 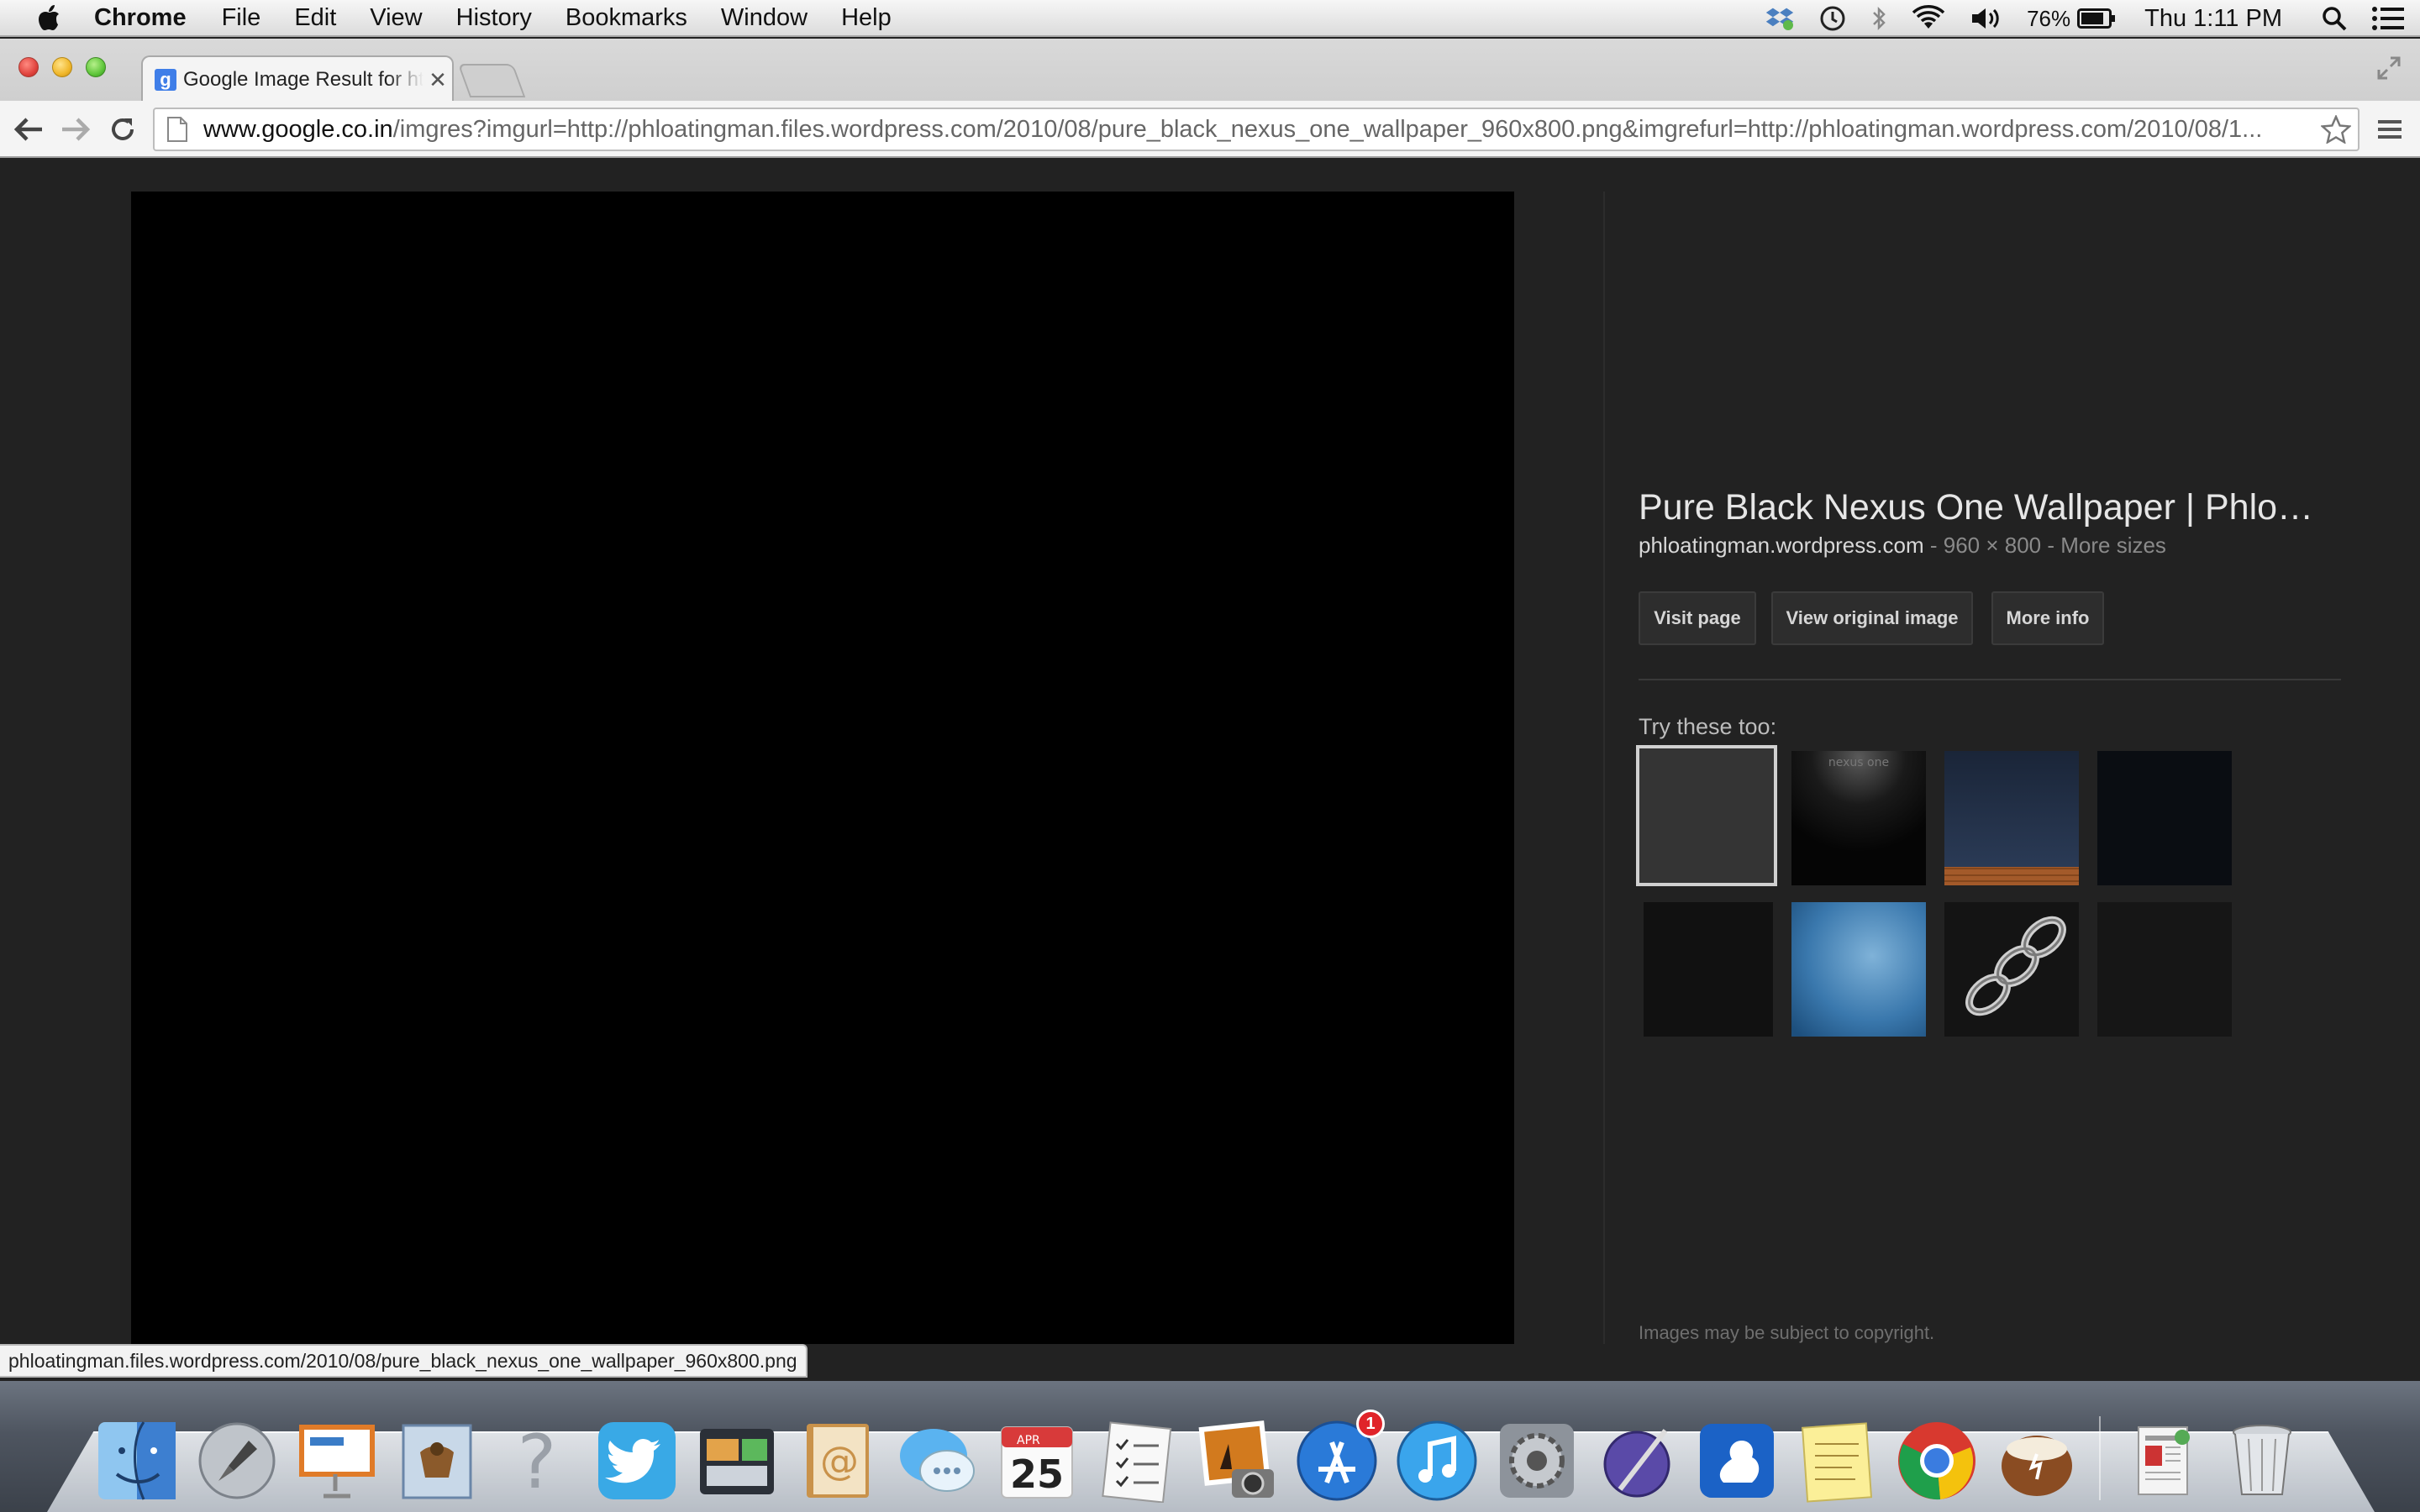 I want to click on window-close-button, so click(x=28, y=67).